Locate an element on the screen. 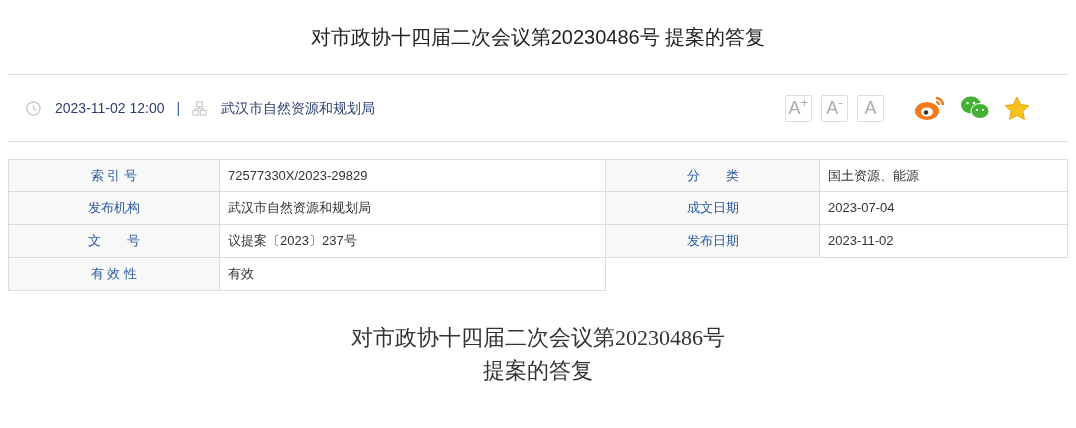  font-size-button: A$^{-}$ is located at coordinates (834, 108).